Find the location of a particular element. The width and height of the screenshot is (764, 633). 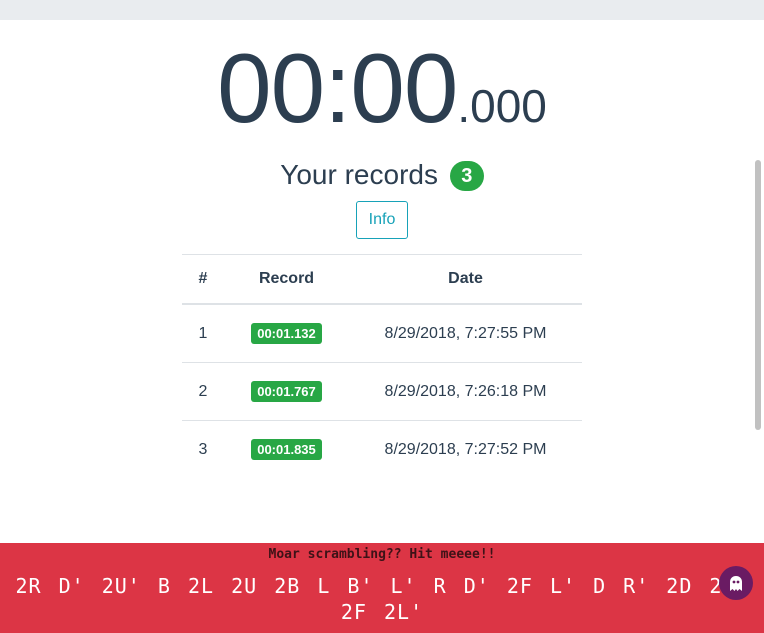

column-header-date: Date is located at coordinates (465, 279).